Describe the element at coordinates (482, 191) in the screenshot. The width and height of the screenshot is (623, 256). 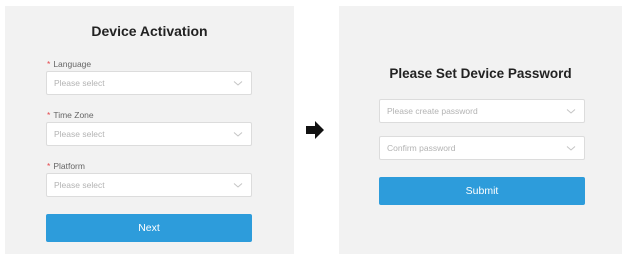
I see `submit-button: Submit` at that location.